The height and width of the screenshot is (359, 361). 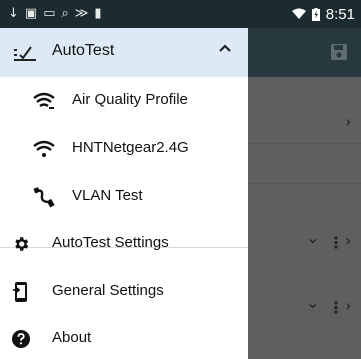 What do you see at coordinates (21, 339) in the screenshot?
I see `help-circle-icon` at bounding box center [21, 339].